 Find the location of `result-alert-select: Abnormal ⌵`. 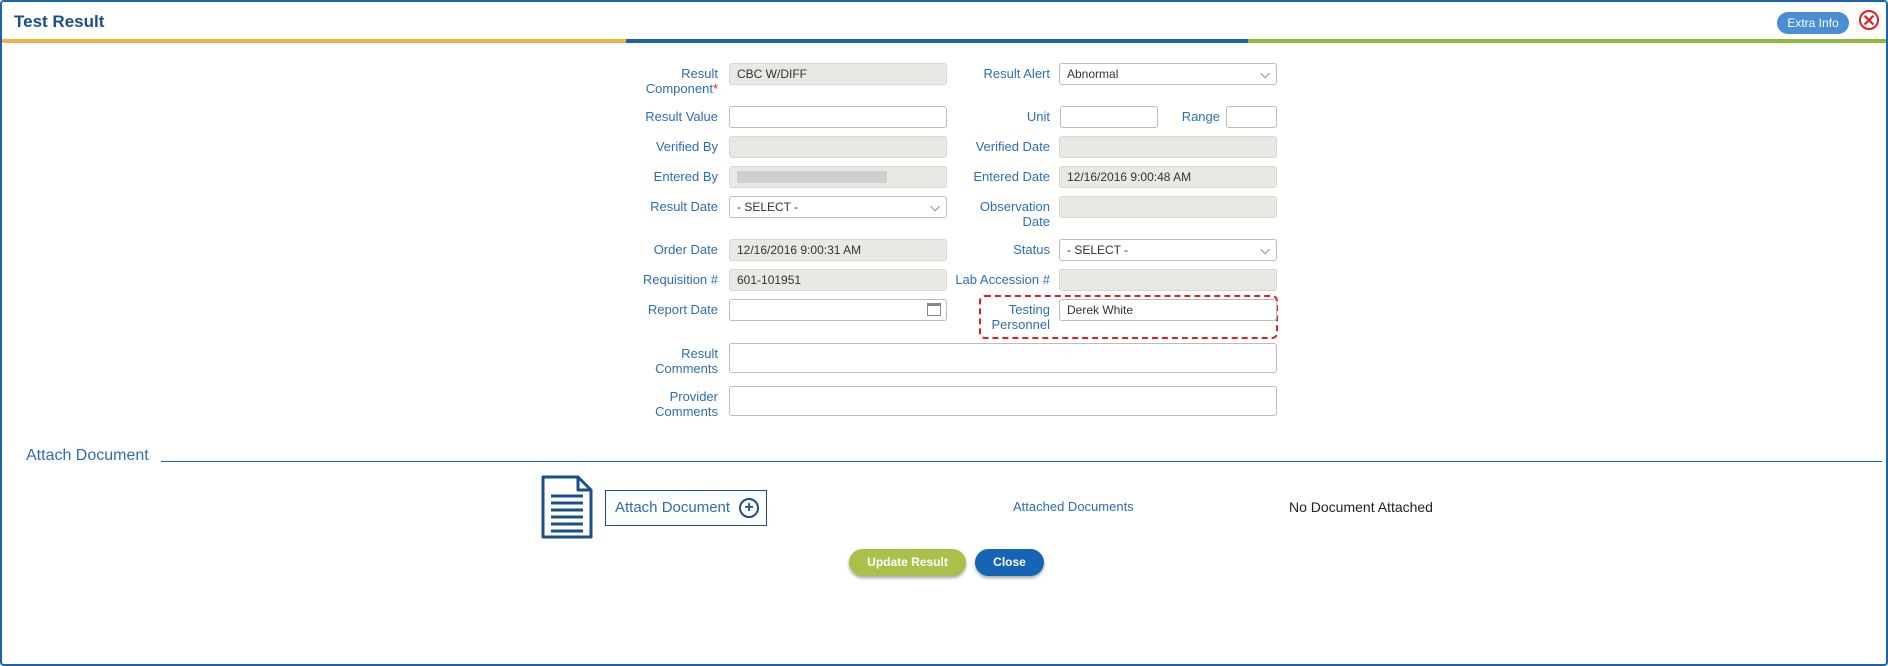

result-alert-select: Abnormal ⌵ is located at coordinates (1168, 74).